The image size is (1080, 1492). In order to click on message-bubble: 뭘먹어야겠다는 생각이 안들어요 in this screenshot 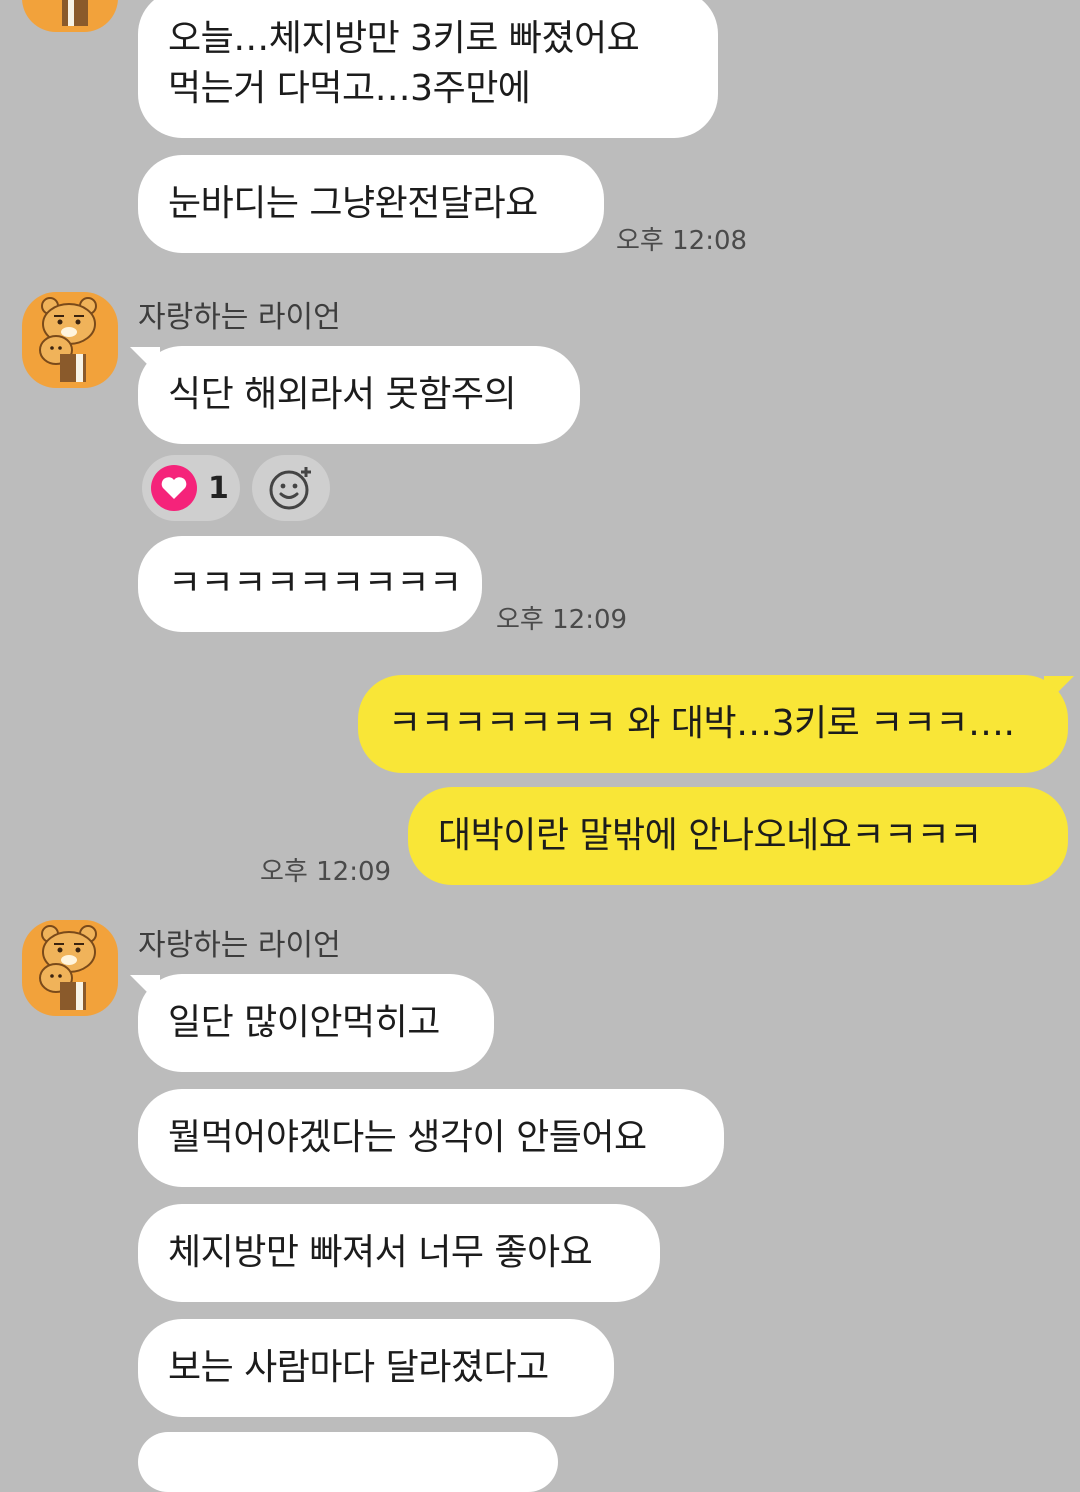, I will do `click(431, 1138)`.